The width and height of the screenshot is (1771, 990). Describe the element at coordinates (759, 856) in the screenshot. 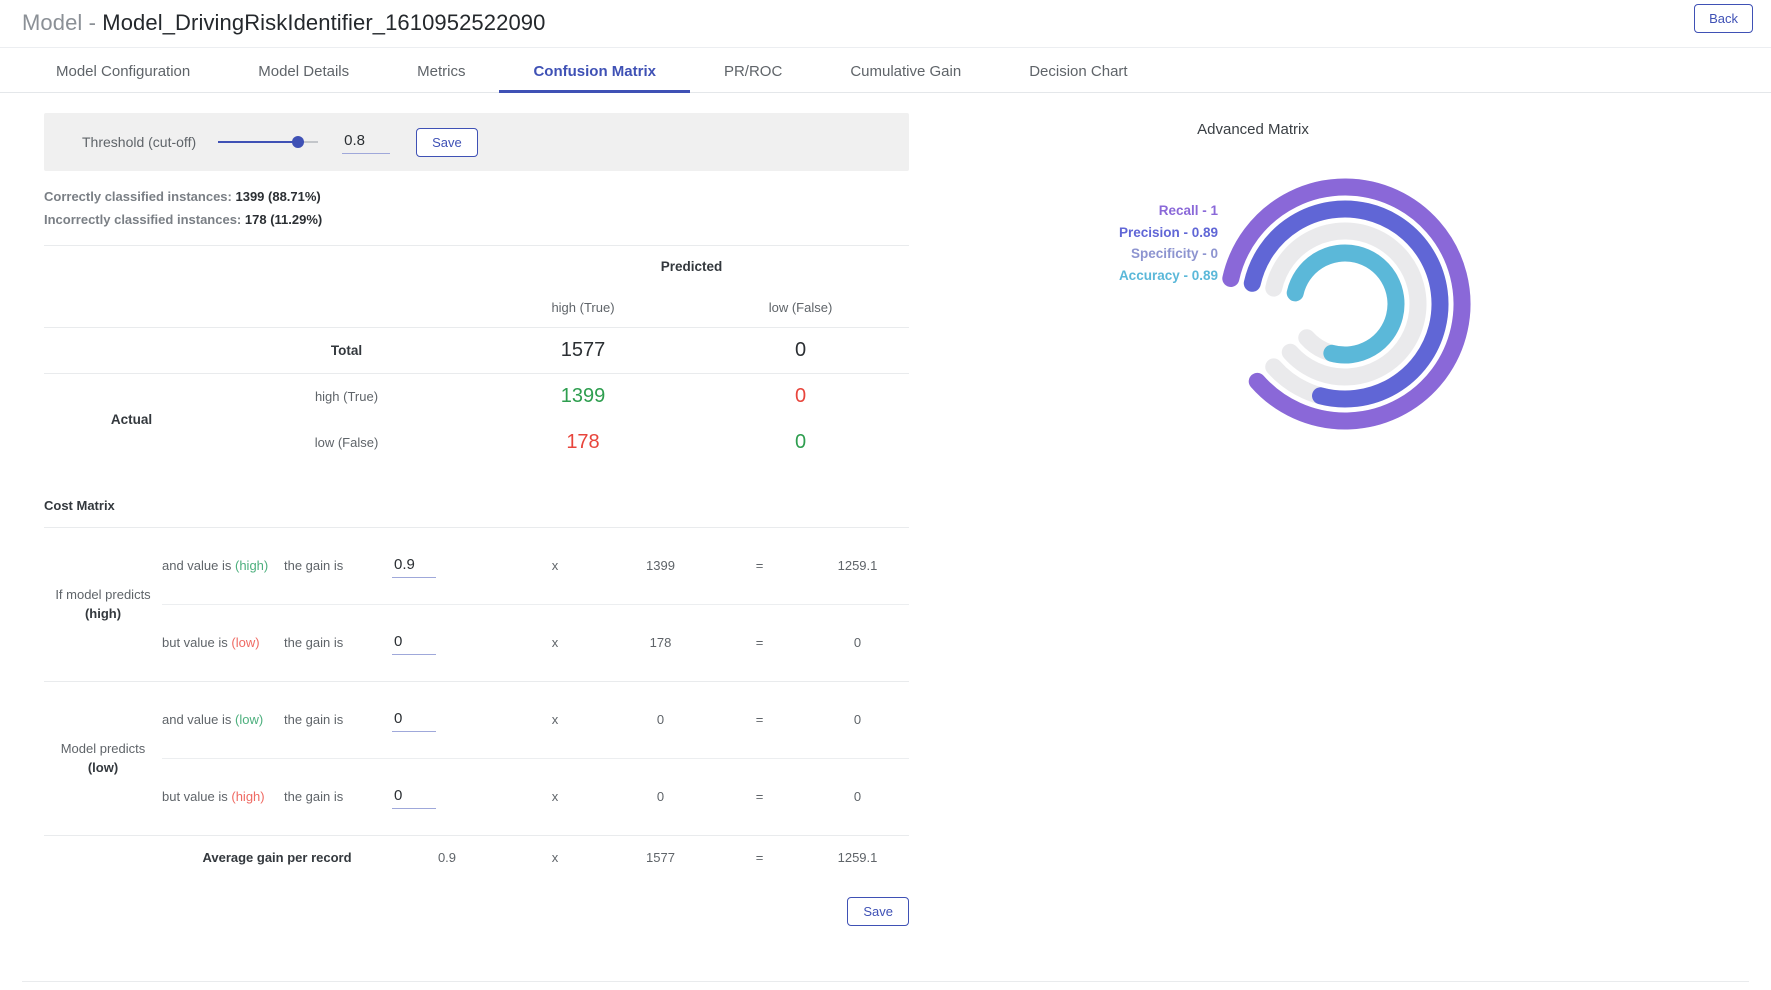

I see `cost-average-equals-op: =` at that location.